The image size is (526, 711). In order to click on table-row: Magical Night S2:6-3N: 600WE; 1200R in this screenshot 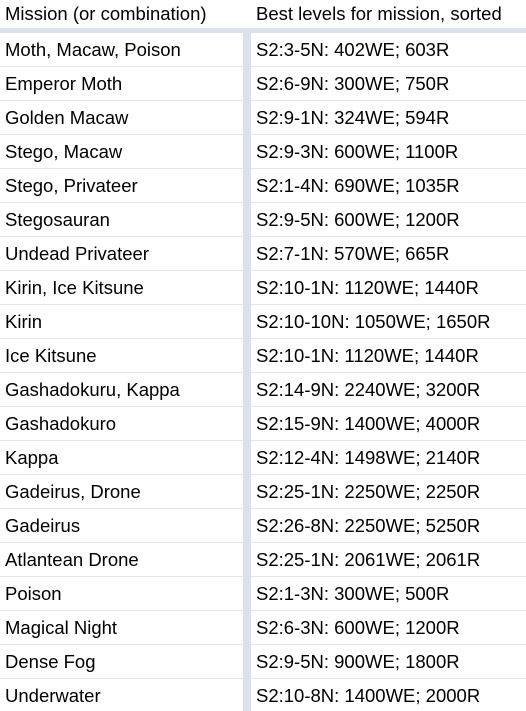, I will do `click(263, 628)`.